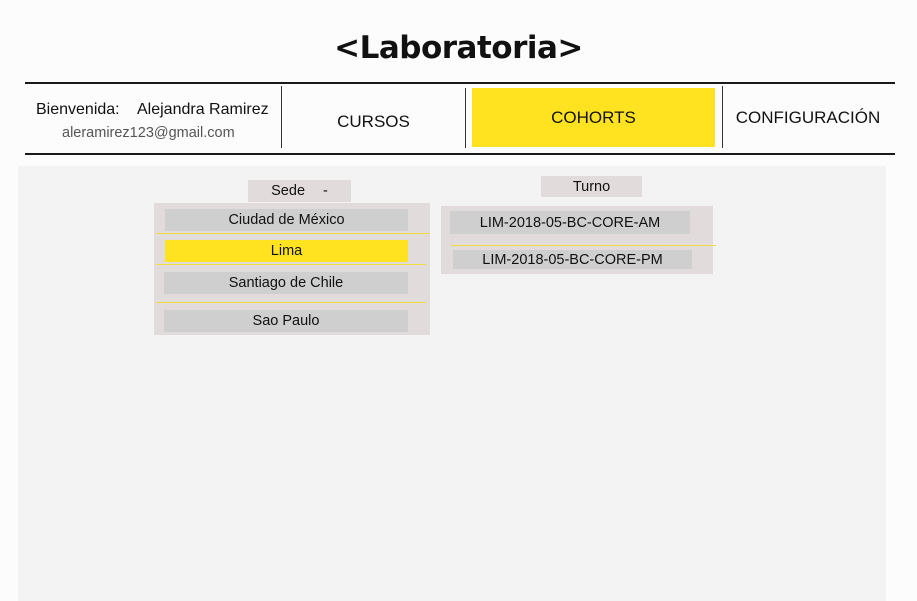 The width and height of the screenshot is (917, 601). What do you see at coordinates (148, 133) in the screenshot?
I see `user-email: aleramirez123@gmail.com` at bounding box center [148, 133].